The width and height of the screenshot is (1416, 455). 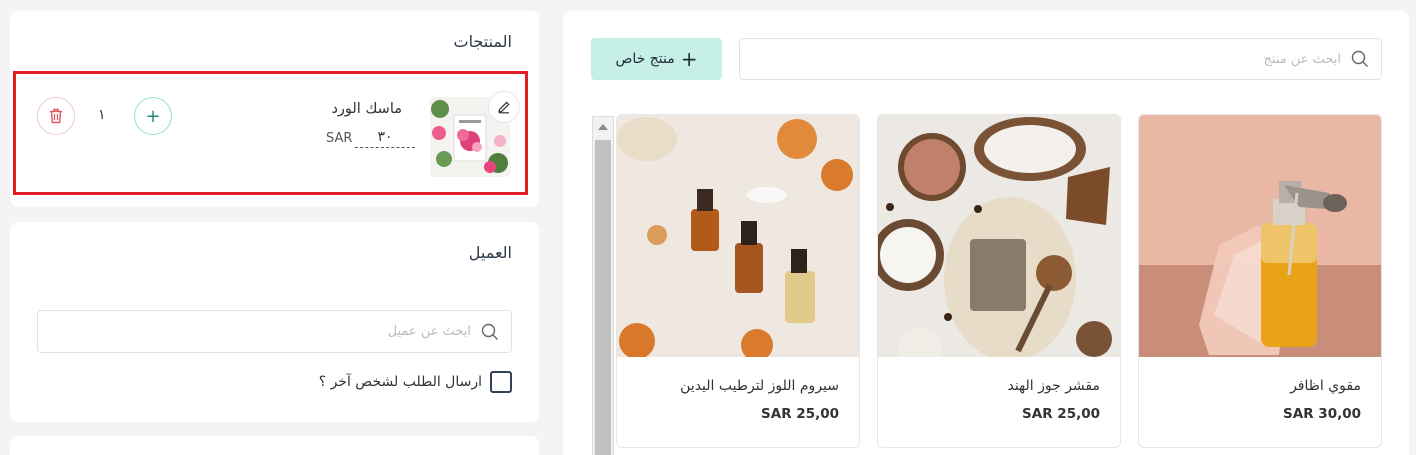 I want to click on cart-item-currency: SAR, so click(x=339, y=138).